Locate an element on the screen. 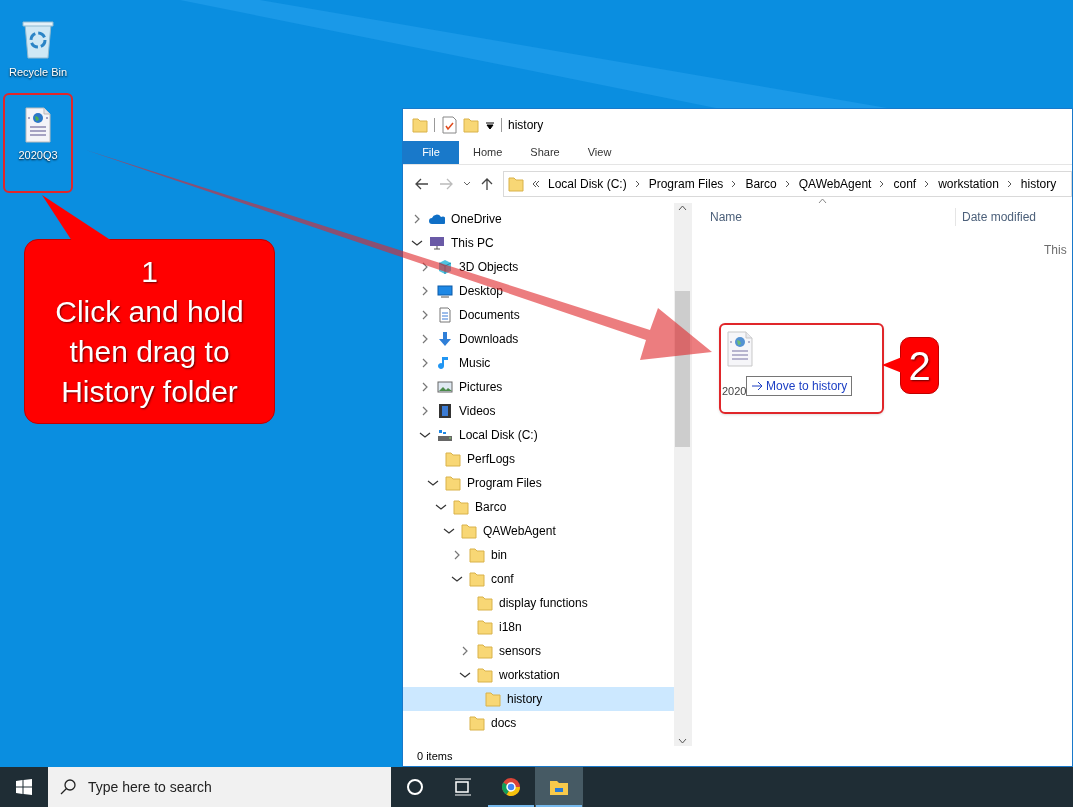 The image size is (1073, 807). breadcrumb-item: workstation is located at coordinates (968, 184).